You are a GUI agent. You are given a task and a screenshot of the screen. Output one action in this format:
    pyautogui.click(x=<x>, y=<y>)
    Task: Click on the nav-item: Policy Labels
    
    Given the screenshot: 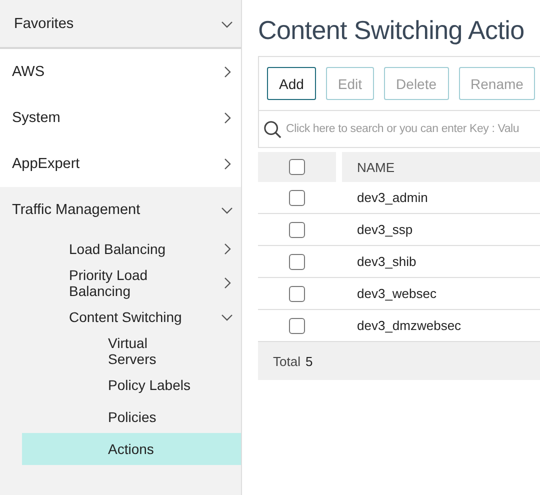 What is the action you would take?
    pyautogui.click(x=131, y=385)
    